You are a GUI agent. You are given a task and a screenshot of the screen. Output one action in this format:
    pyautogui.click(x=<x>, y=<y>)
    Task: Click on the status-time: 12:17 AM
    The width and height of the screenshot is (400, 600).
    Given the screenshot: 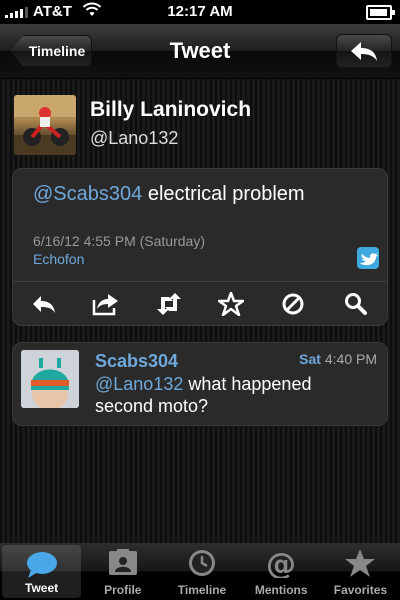 What is the action you would take?
    pyautogui.click(x=200, y=11)
    